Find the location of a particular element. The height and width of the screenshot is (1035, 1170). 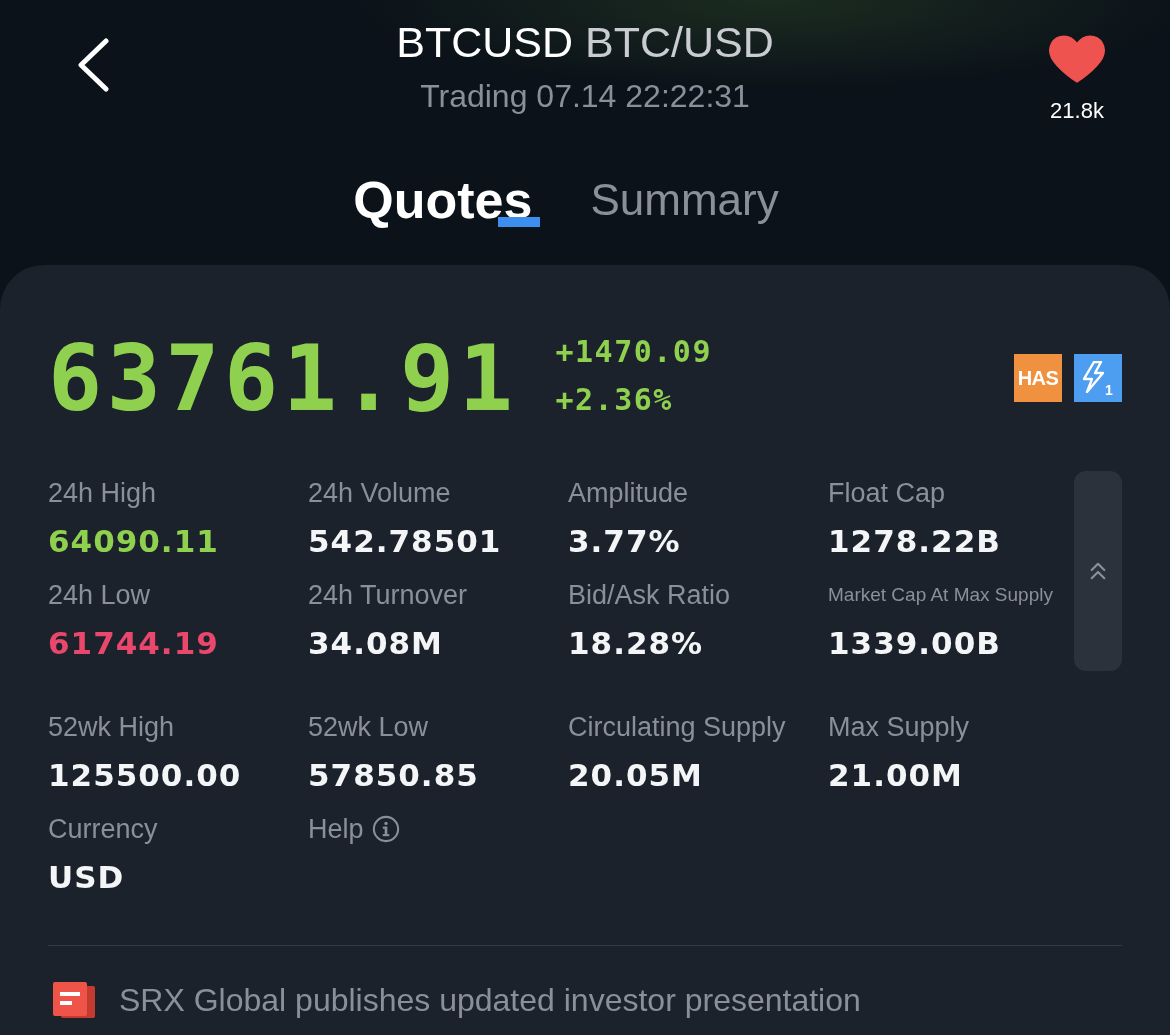

stat-value: 61744.19 is located at coordinates (133, 643).